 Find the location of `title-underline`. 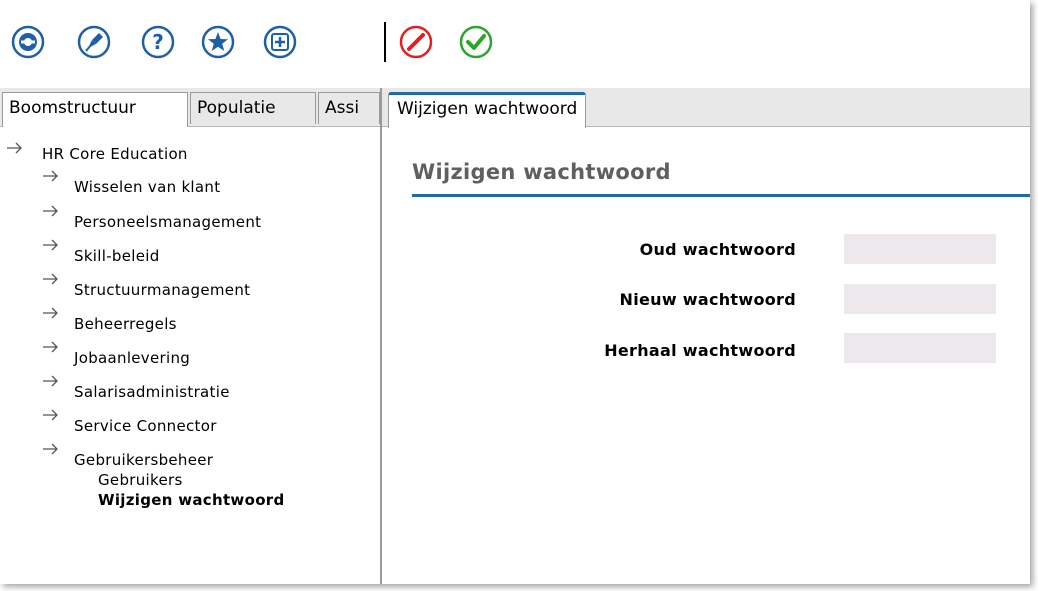

title-underline is located at coordinates (721, 195).